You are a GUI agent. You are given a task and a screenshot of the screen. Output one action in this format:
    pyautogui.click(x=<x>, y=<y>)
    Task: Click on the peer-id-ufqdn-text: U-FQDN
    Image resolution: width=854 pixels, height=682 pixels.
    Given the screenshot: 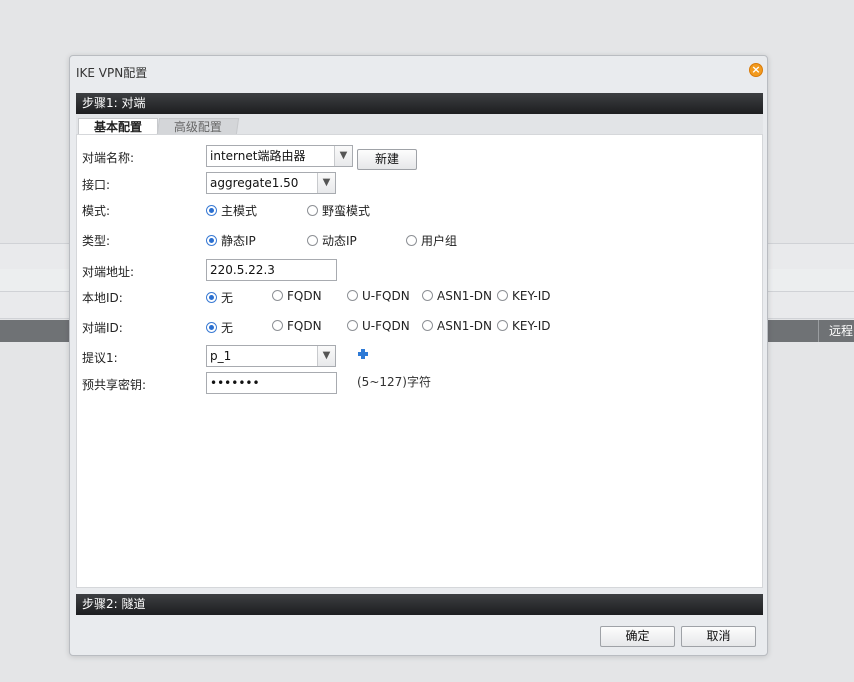 What is the action you would take?
    pyautogui.click(x=386, y=326)
    